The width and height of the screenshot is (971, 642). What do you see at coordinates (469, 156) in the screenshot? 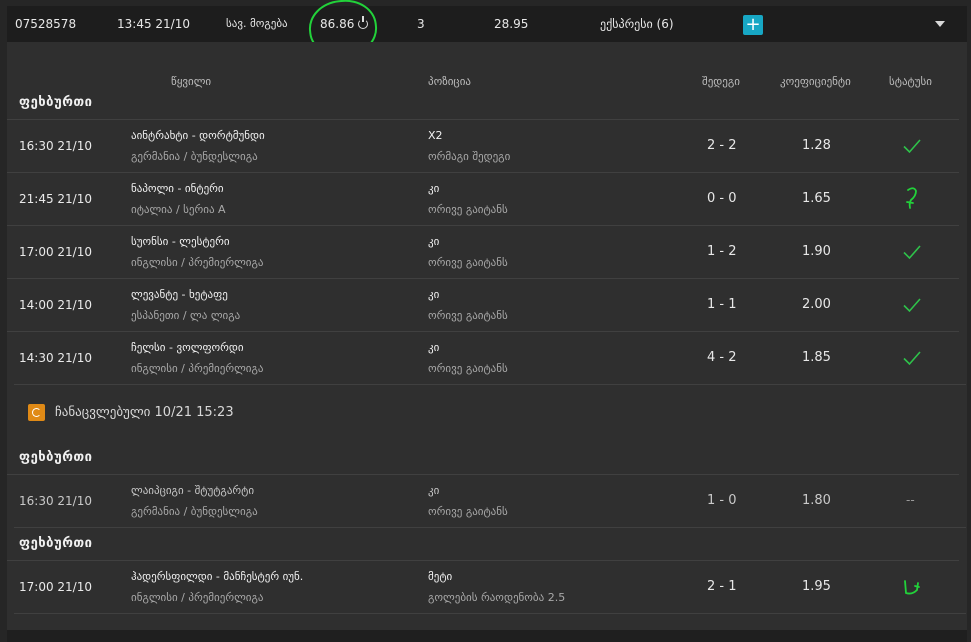
I see `bet-market: ორმაგი შედეგი` at bounding box center [469, 156].